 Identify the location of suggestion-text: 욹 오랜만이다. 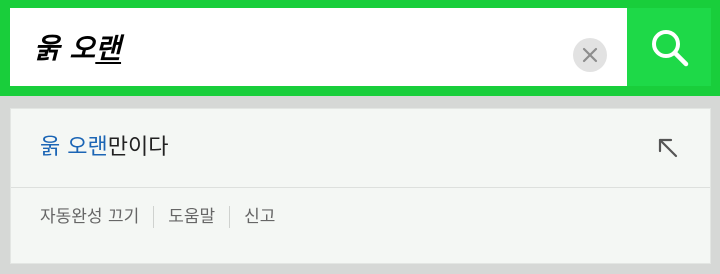
(104, 148).